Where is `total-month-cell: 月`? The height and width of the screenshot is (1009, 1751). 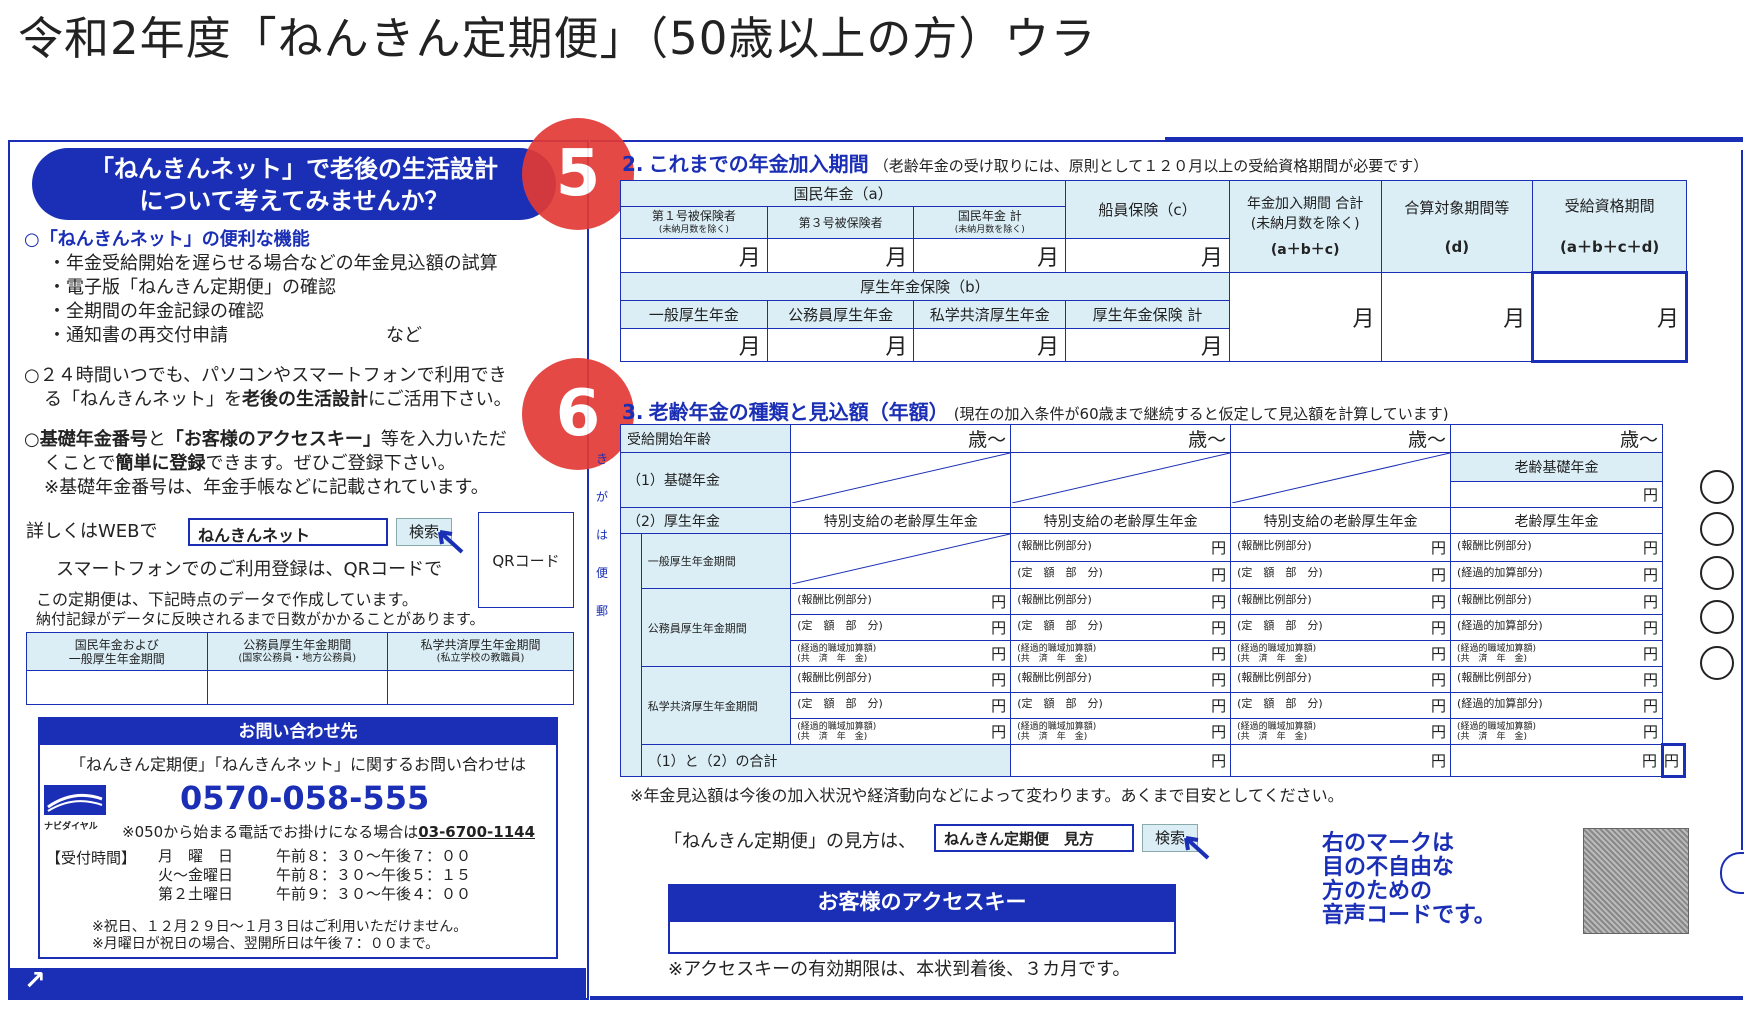 total-month-cell: 月 is located at coordinates (1305, 317).